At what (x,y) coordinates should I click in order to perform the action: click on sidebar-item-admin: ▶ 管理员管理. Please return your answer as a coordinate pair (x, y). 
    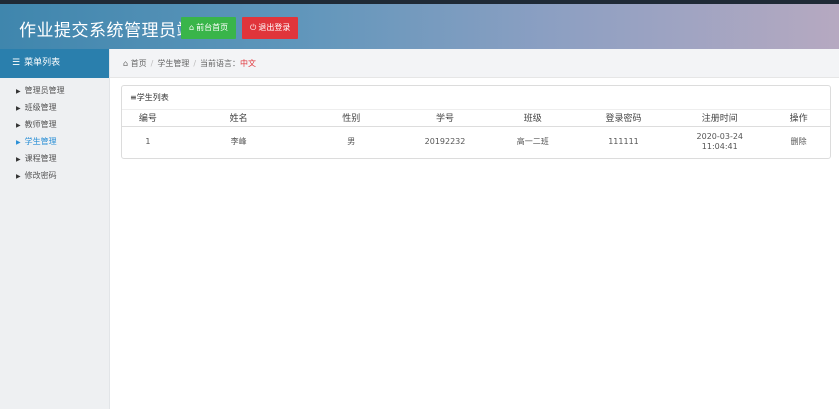
    Looking at the image, I should click on (54, 90).